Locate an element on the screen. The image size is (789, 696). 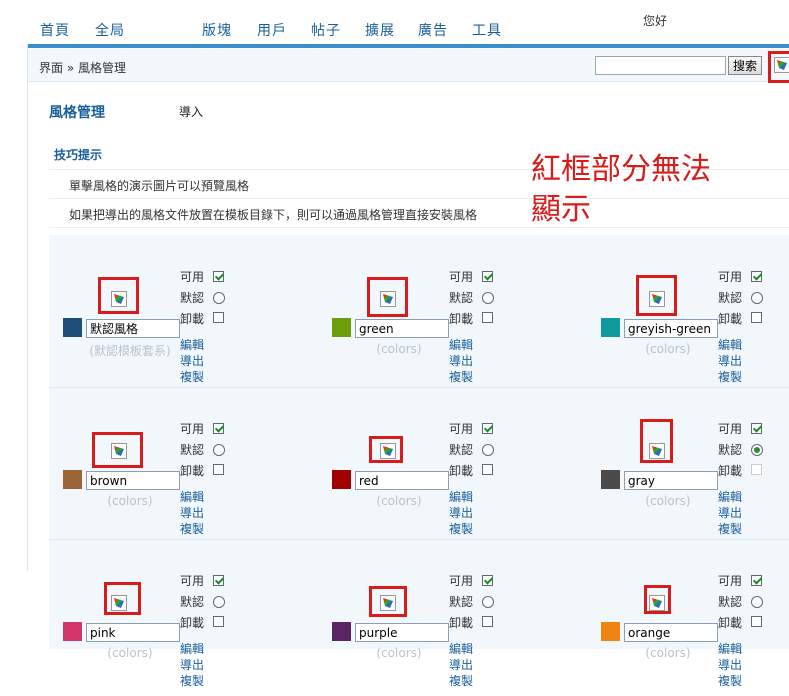
nav-tools: 工具 is located at coordinates (487, 30).